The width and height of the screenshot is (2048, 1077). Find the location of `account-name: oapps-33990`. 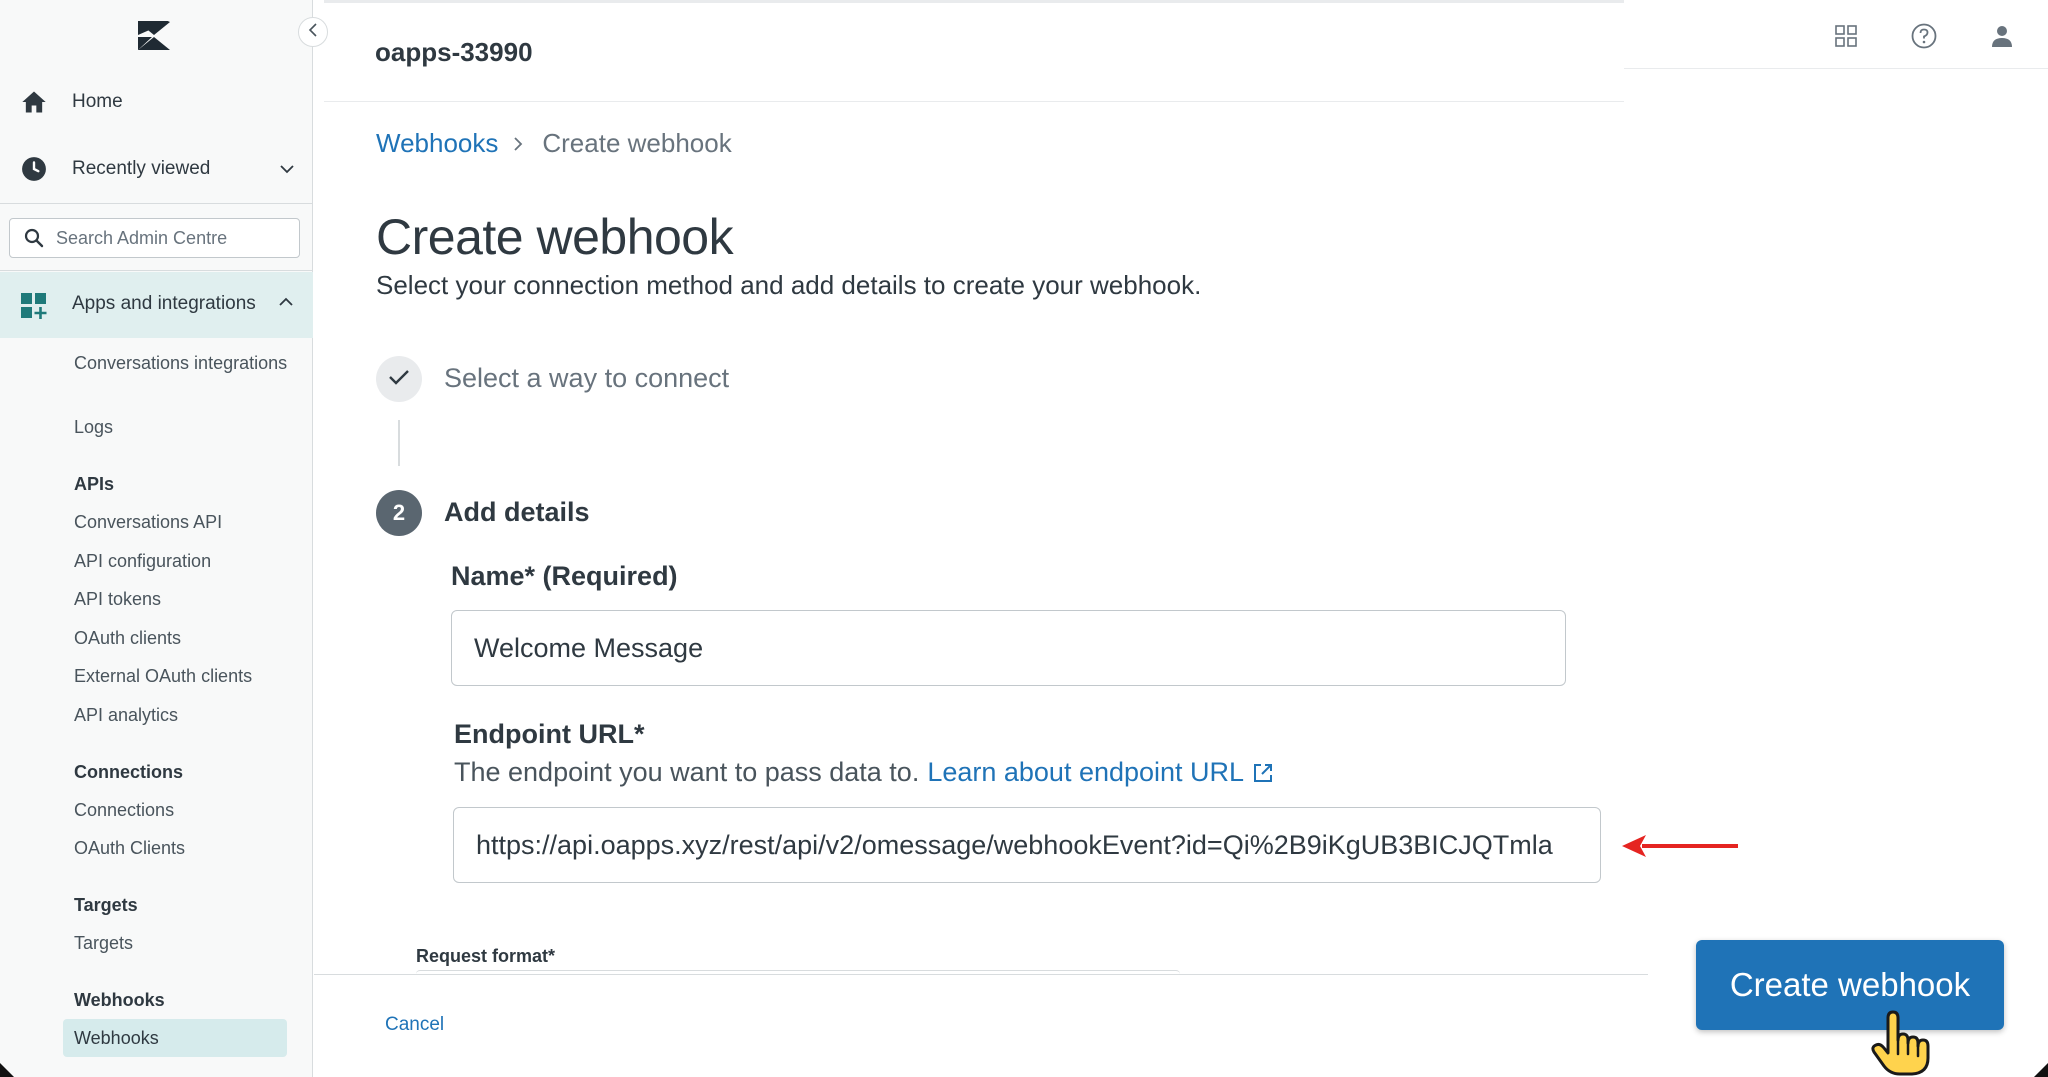

account-name: oapps-33990 is located at coordinates (454, 52).